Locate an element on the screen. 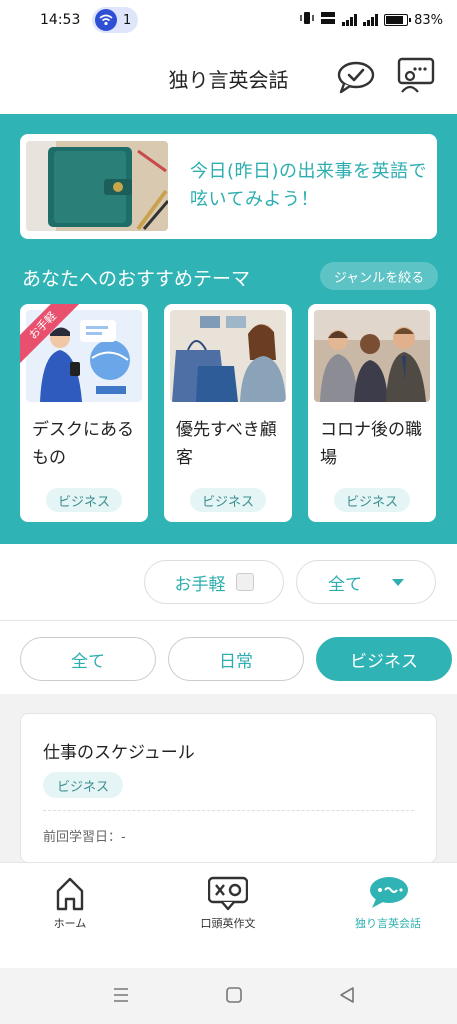 The image size is (457, 1024). office-team-photo is located at coordinates (372, 356).